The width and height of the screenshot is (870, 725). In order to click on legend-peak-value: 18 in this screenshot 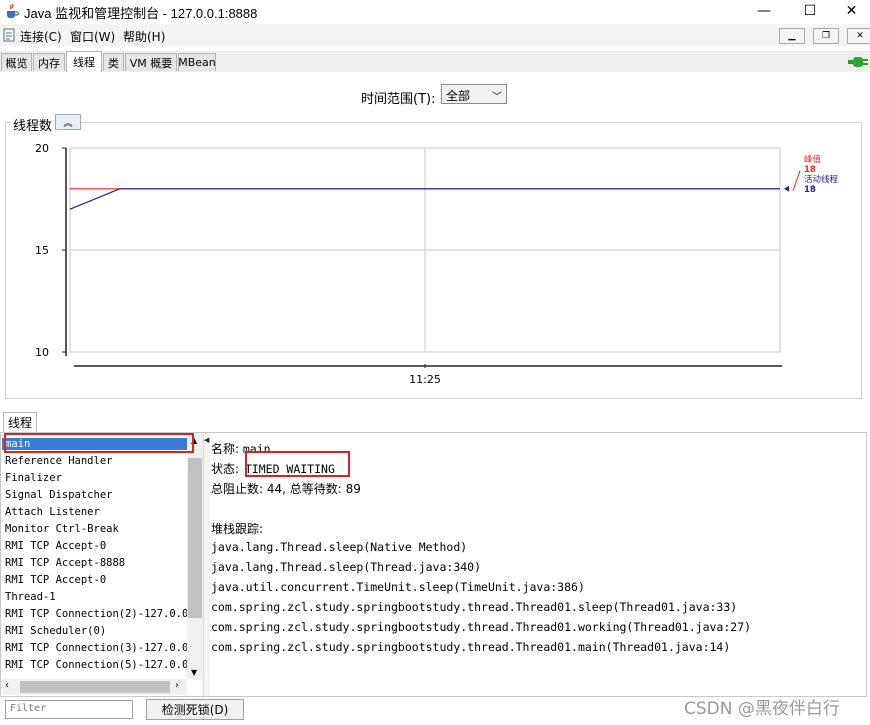, I will do `click(810, 170)`.